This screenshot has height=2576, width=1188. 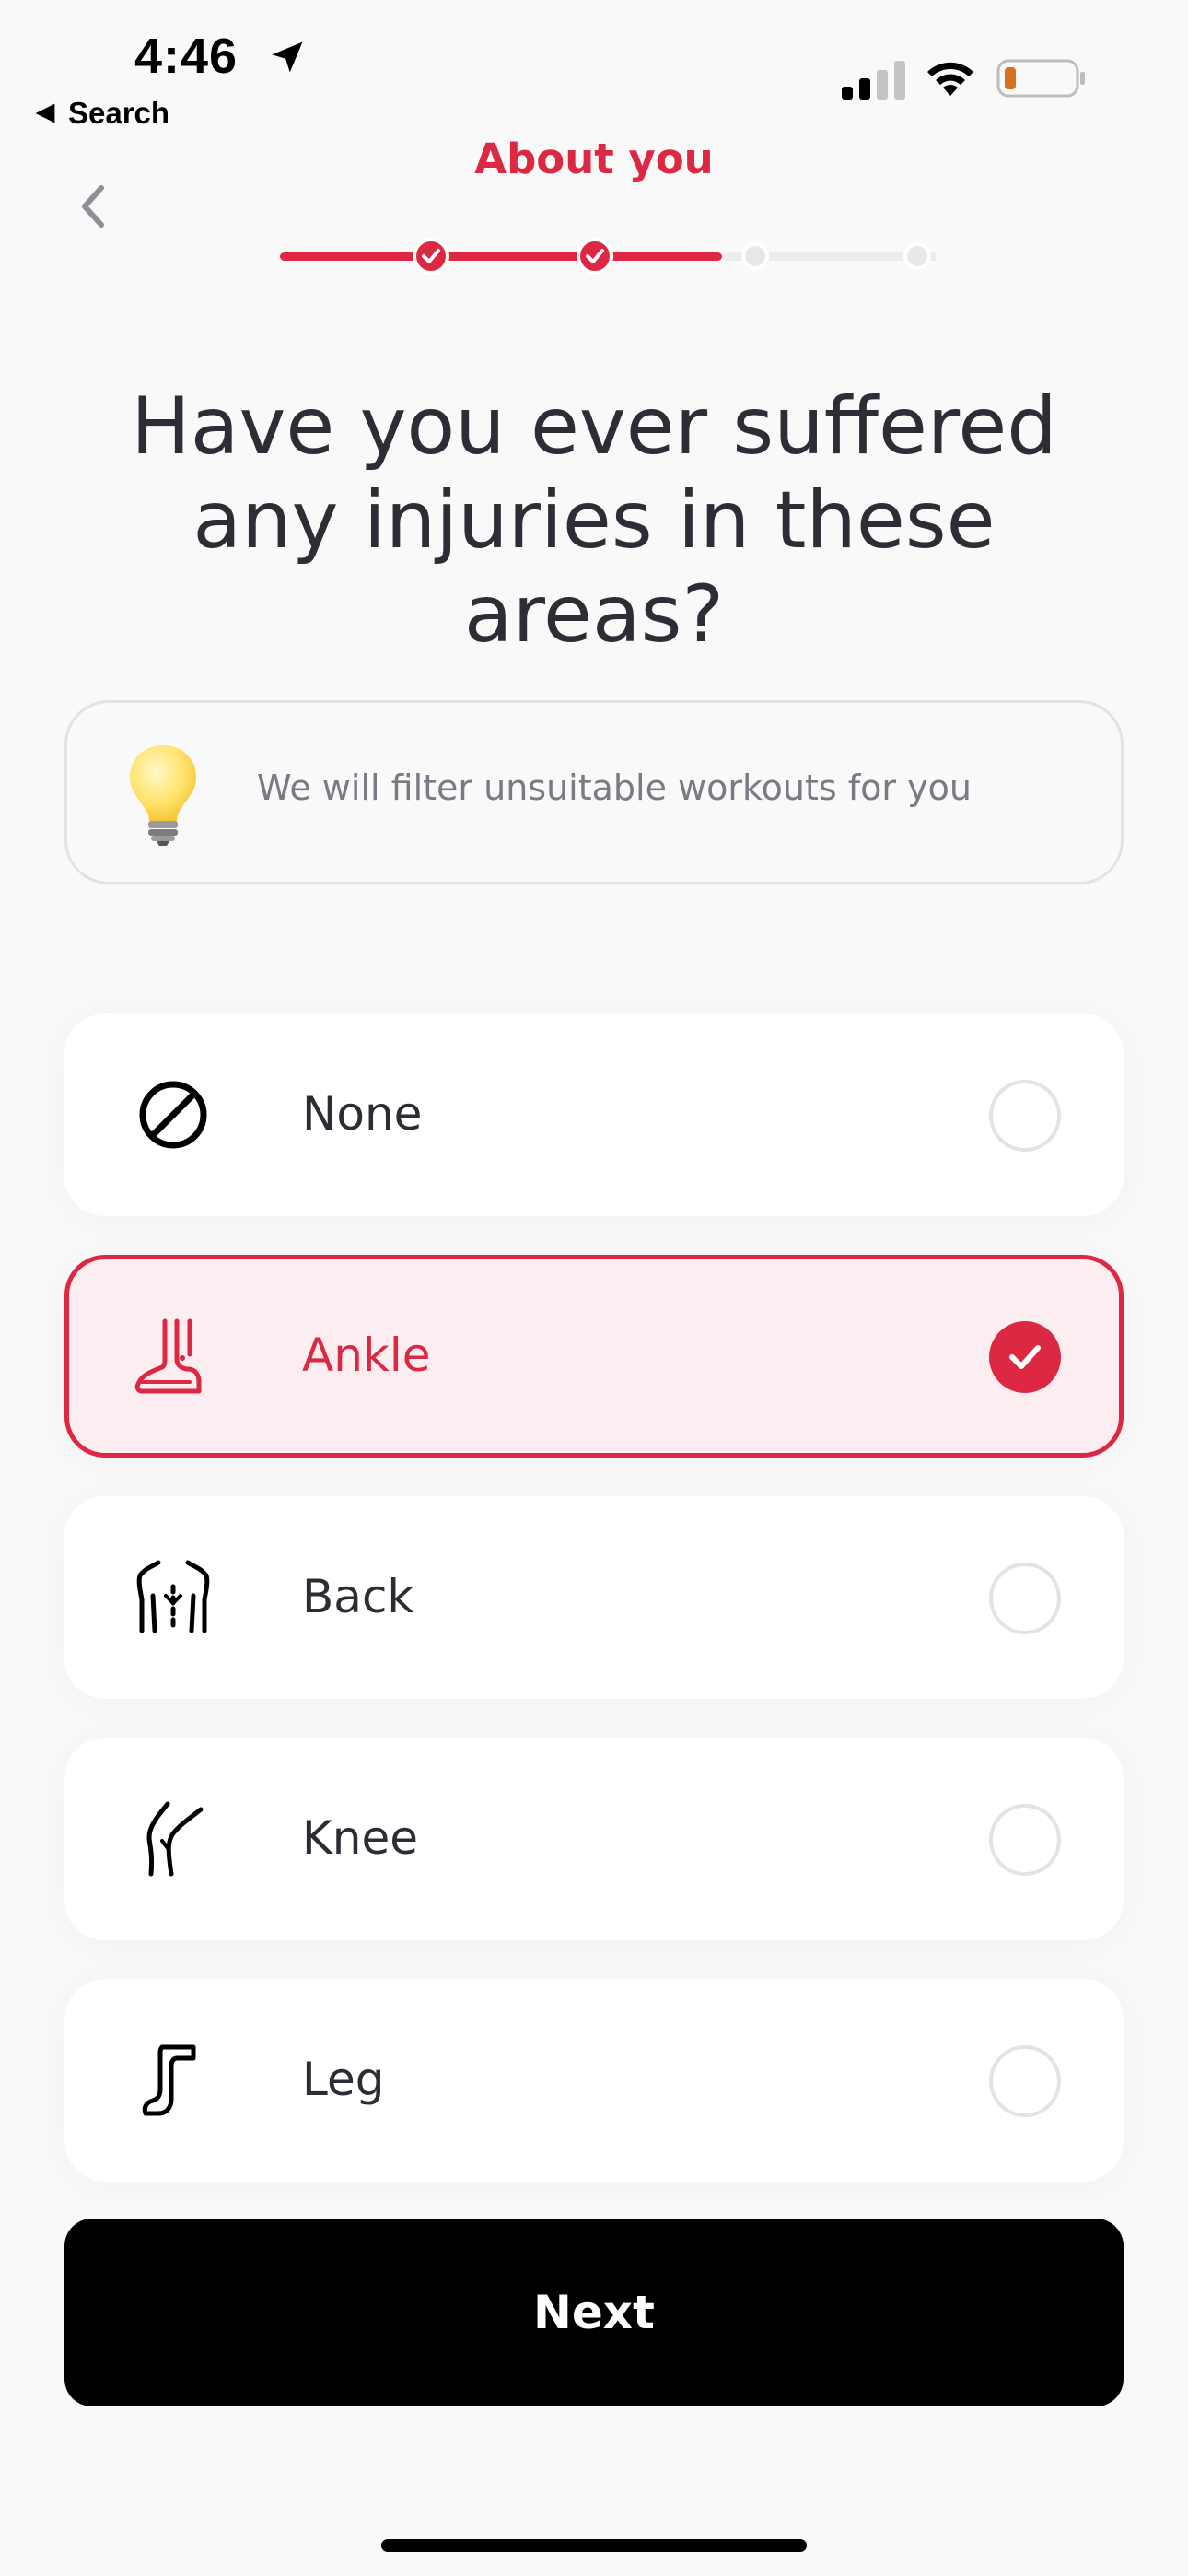 I want to click on wifi-icon, so click(x=950, y=79).